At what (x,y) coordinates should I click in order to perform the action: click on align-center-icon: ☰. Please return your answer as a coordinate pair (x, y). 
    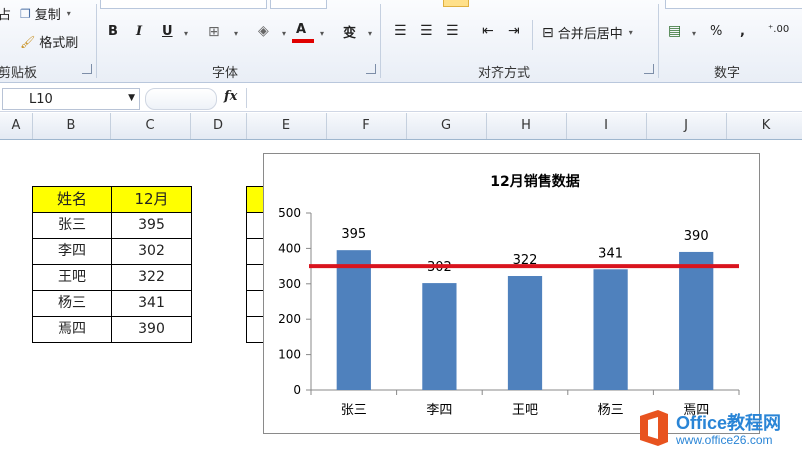
    Looking at the image, I should click on (426, 31).